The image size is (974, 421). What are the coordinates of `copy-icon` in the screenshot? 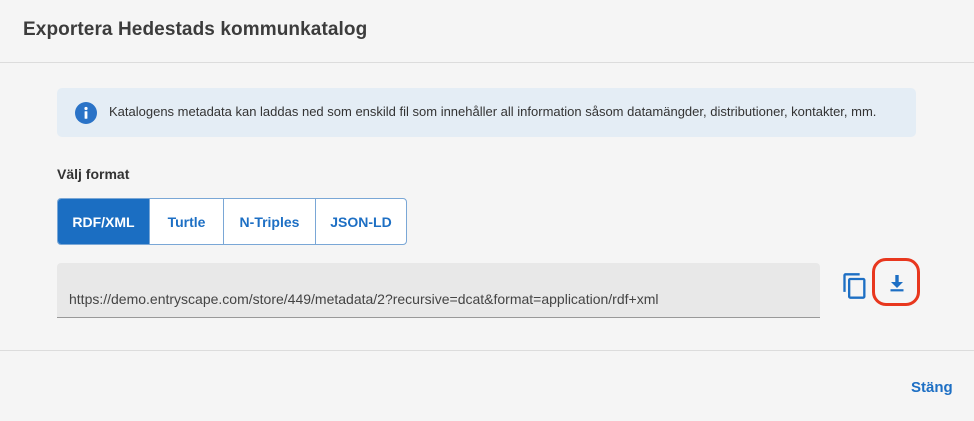 It's located at (854, 286).